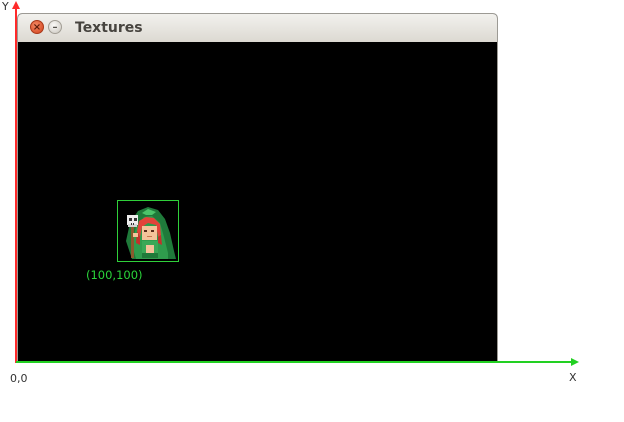 The height and width of the screenshot is (422, 624). Describe the element at coordinates (19, 378) in the screenshot. I see `origin-label: 0,0` at that location.